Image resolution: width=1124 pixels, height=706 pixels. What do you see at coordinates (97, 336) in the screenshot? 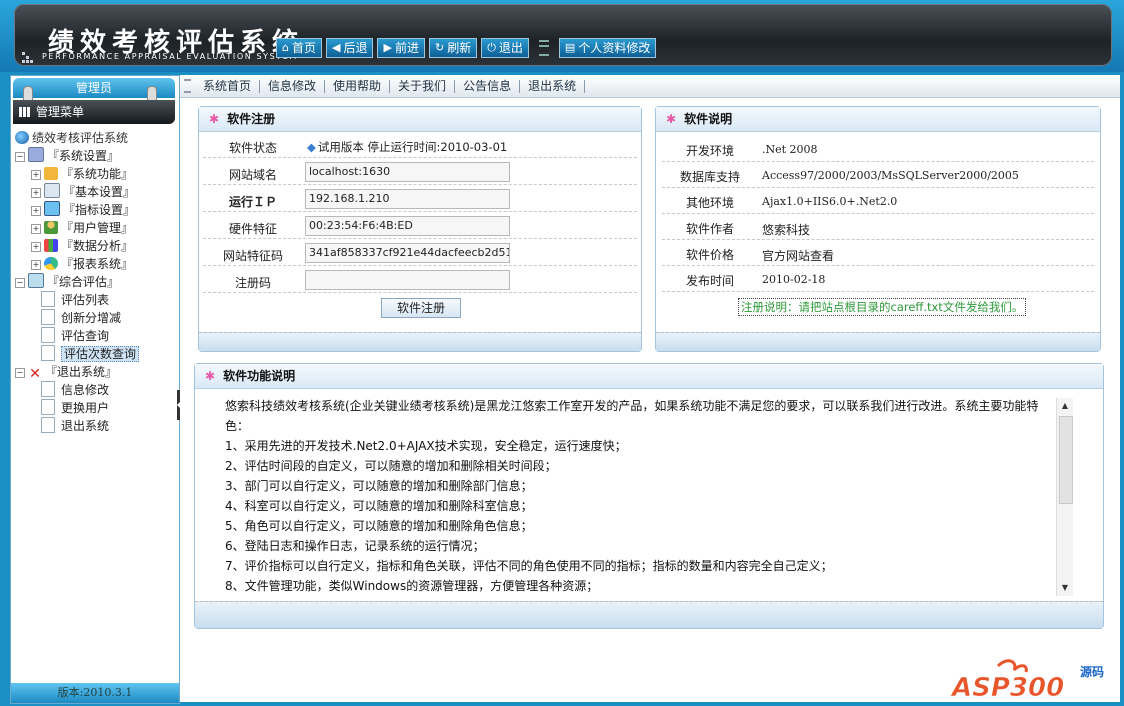
I see `tree-item-evaluation-query: 评估查询` at bounding box center [97, 336].